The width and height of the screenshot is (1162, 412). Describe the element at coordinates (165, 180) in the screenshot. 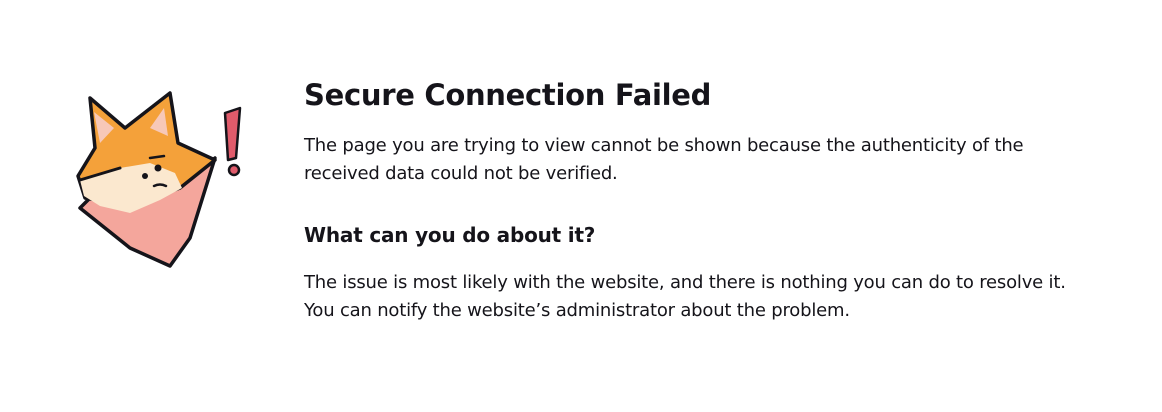

I see `fox-warning-icon` at that location.